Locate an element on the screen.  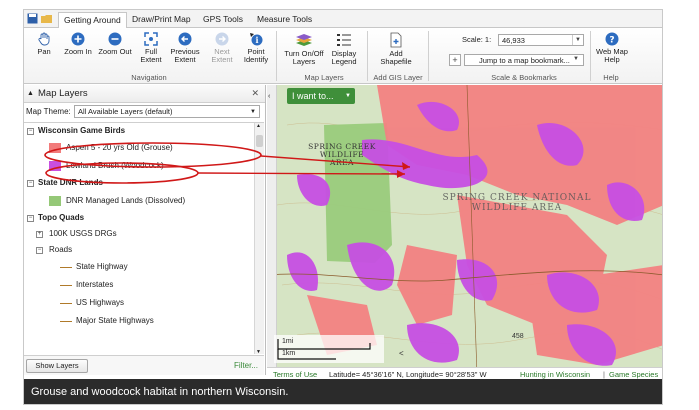
collapse-panel-icon: ▲ is located at coordinates (30, 93).